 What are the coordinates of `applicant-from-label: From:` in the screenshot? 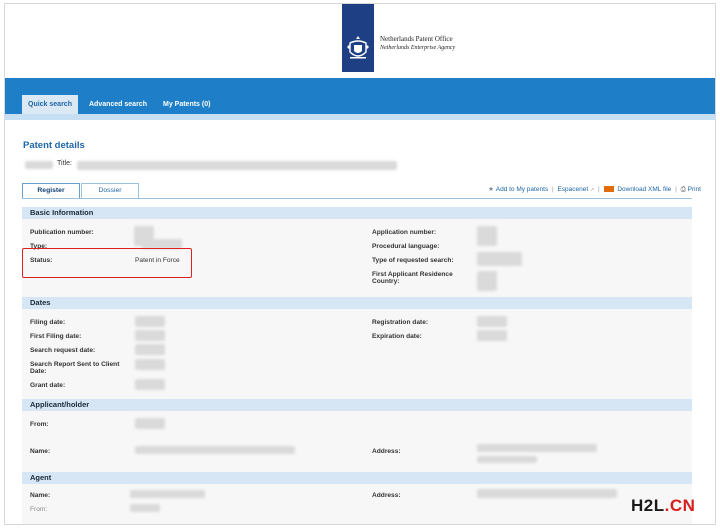 It's located at (39, 424).